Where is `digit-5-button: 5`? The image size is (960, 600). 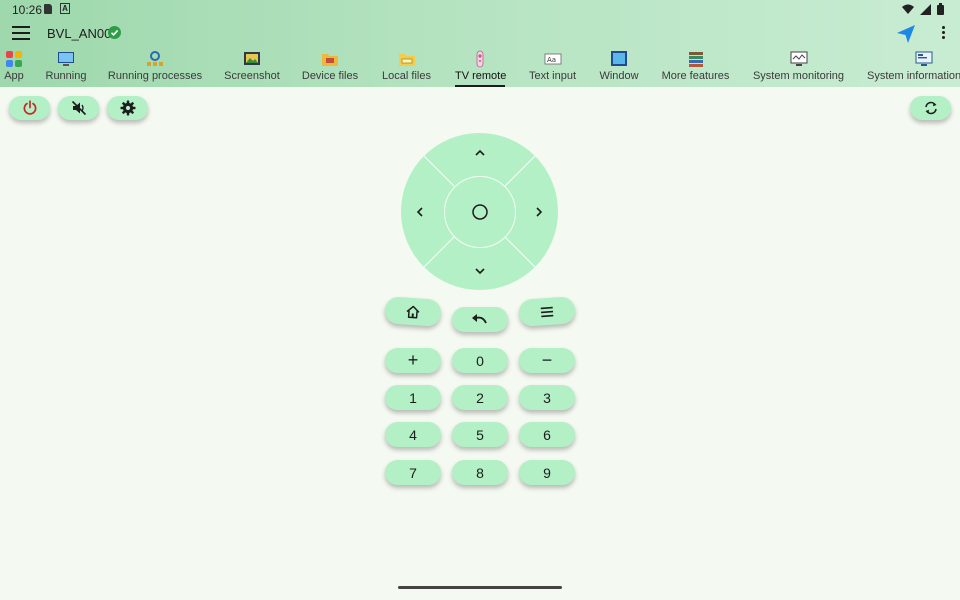 digit-5-button: 5 is located at coordinates (480, 434).